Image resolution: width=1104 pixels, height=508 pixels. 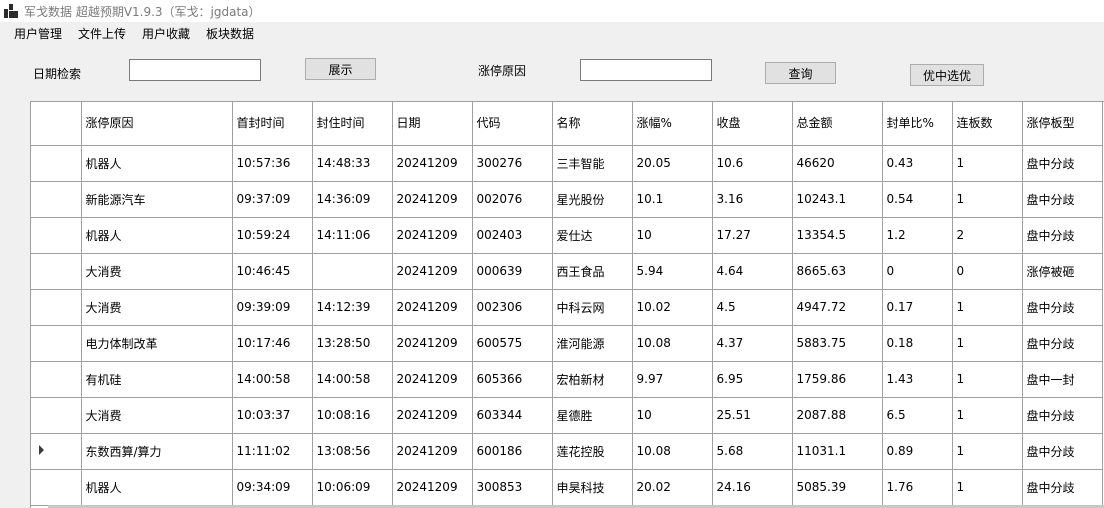 I want to click on table-cell: 14:48:33, so click(x=352, y=163).